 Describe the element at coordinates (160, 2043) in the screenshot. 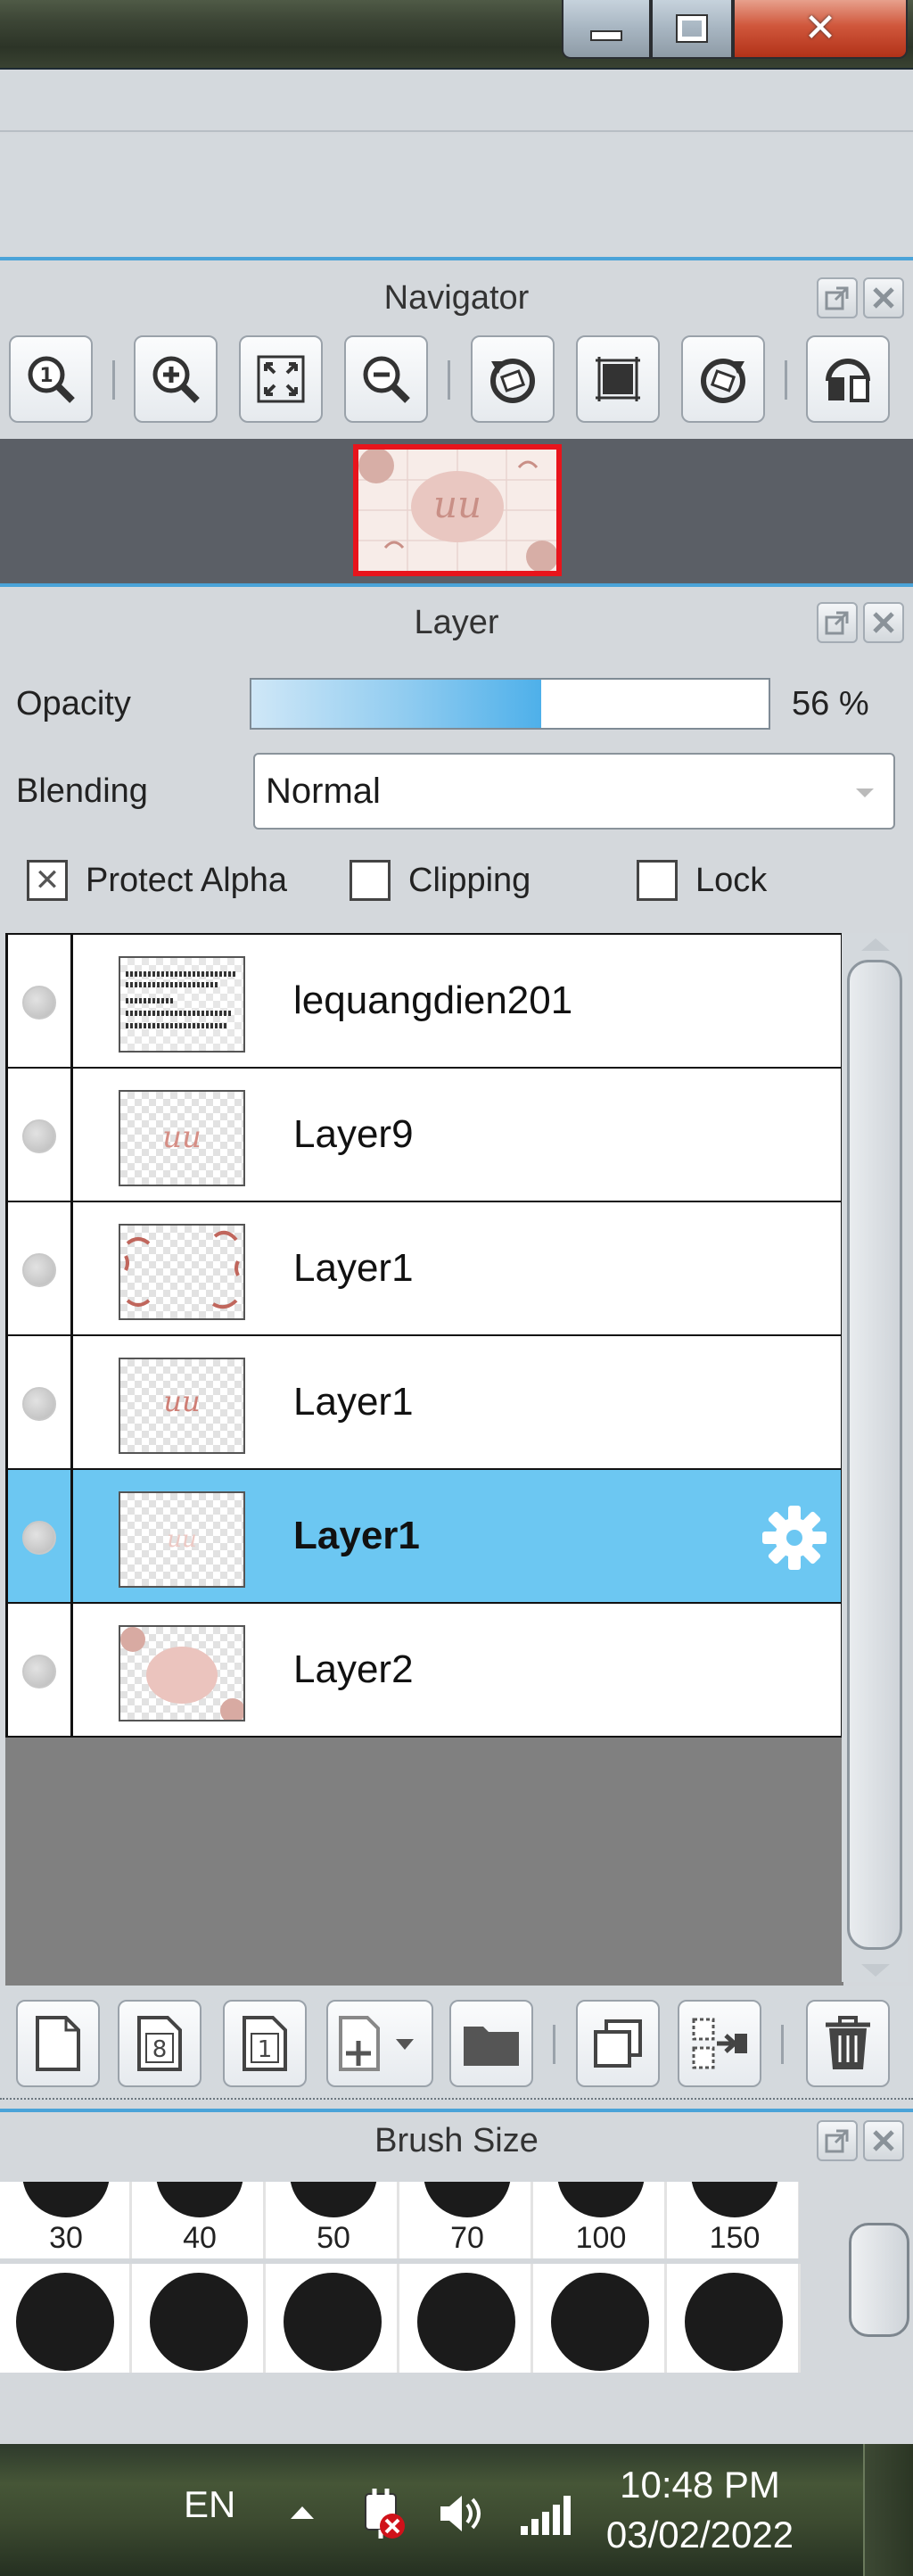

I see `new-8bit-layer-button: 8` at that location.